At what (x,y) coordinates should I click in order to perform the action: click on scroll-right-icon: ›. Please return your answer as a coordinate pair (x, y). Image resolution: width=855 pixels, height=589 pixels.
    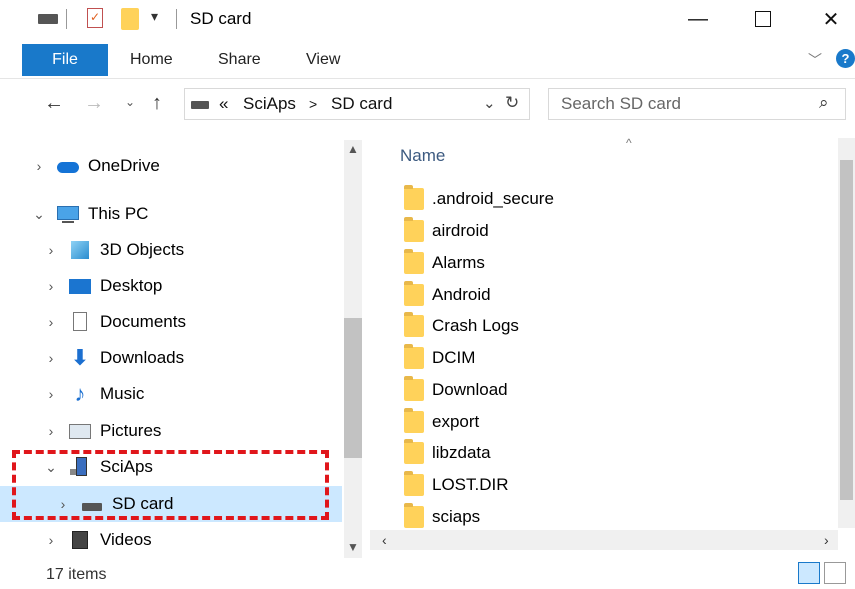
    Looking at the image, I should click on (826, 540).